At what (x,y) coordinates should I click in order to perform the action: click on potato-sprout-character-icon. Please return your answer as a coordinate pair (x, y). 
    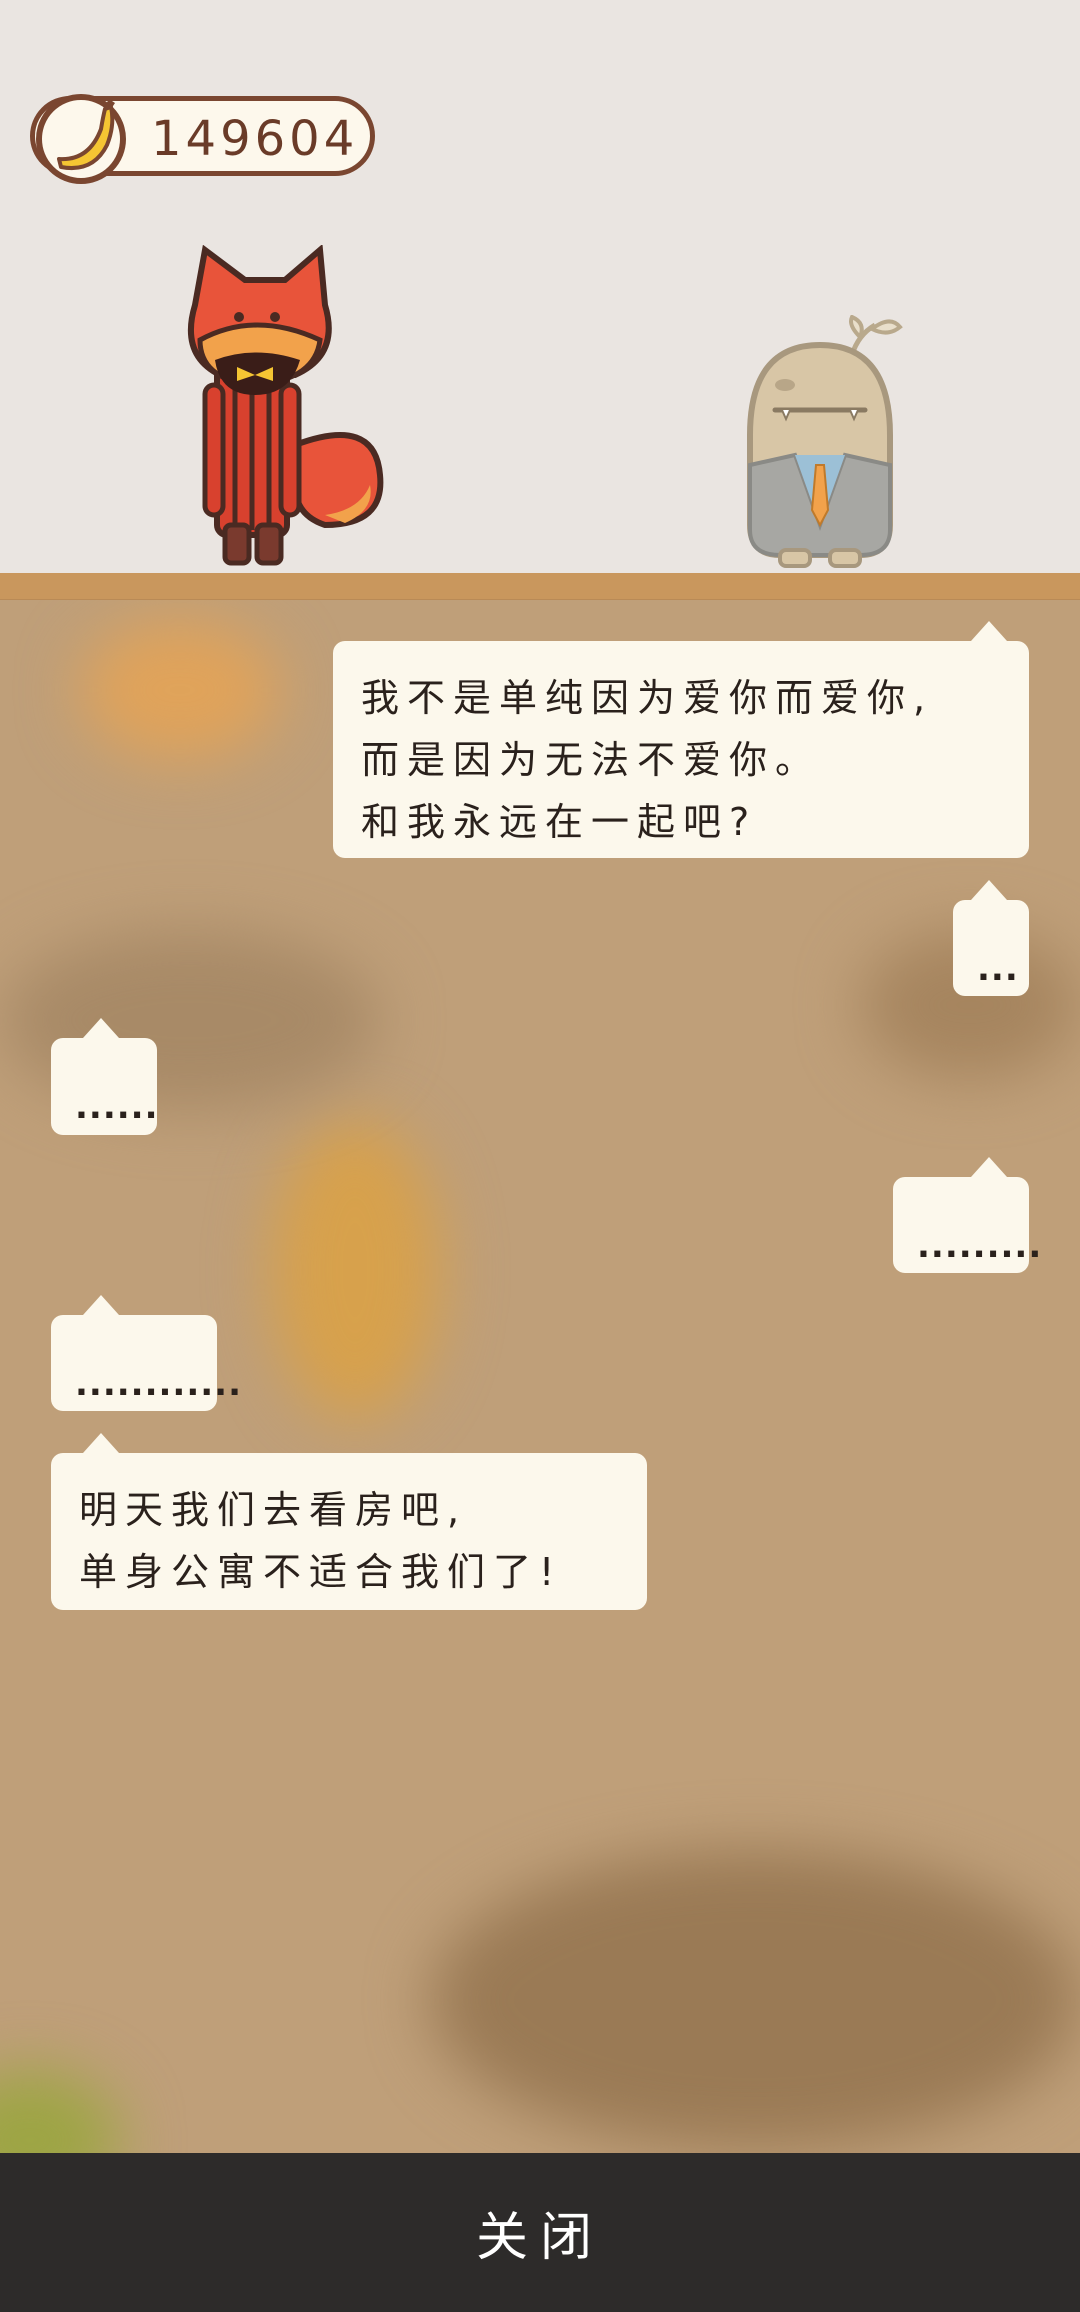
    Looking at the image, I should click on (822, 442).